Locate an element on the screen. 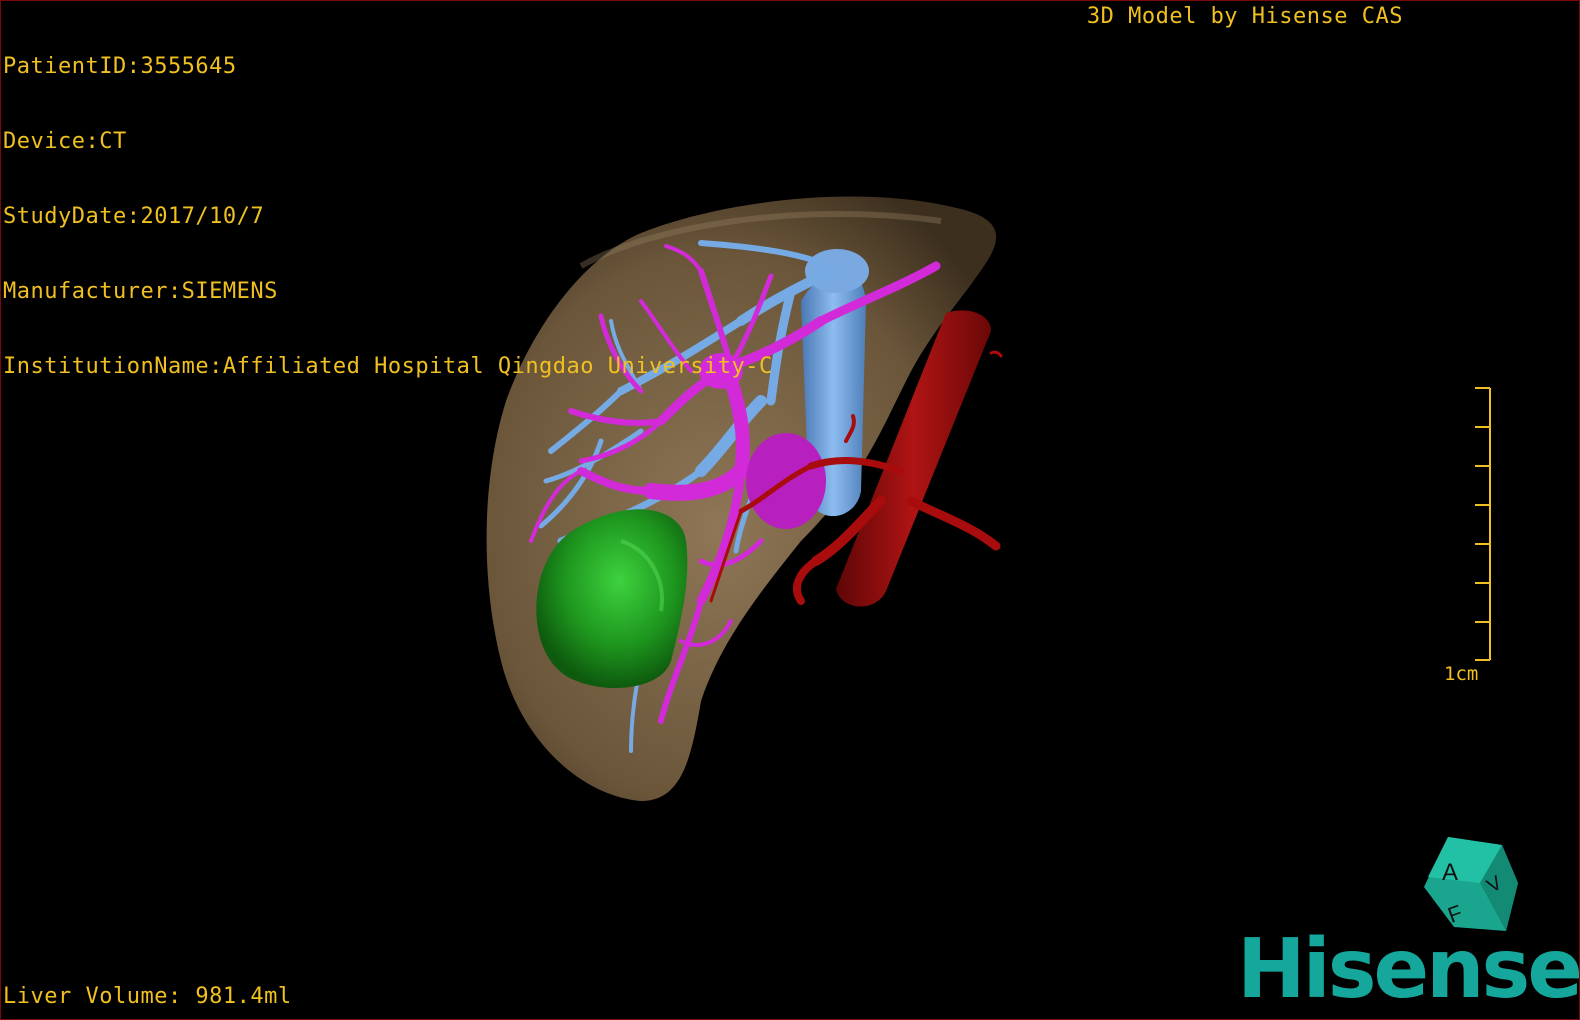 The width and height of the screenshot is (1580, 1020). manufacturer: Manufacturer:SIEMENS is located at coordinates (140, 291).